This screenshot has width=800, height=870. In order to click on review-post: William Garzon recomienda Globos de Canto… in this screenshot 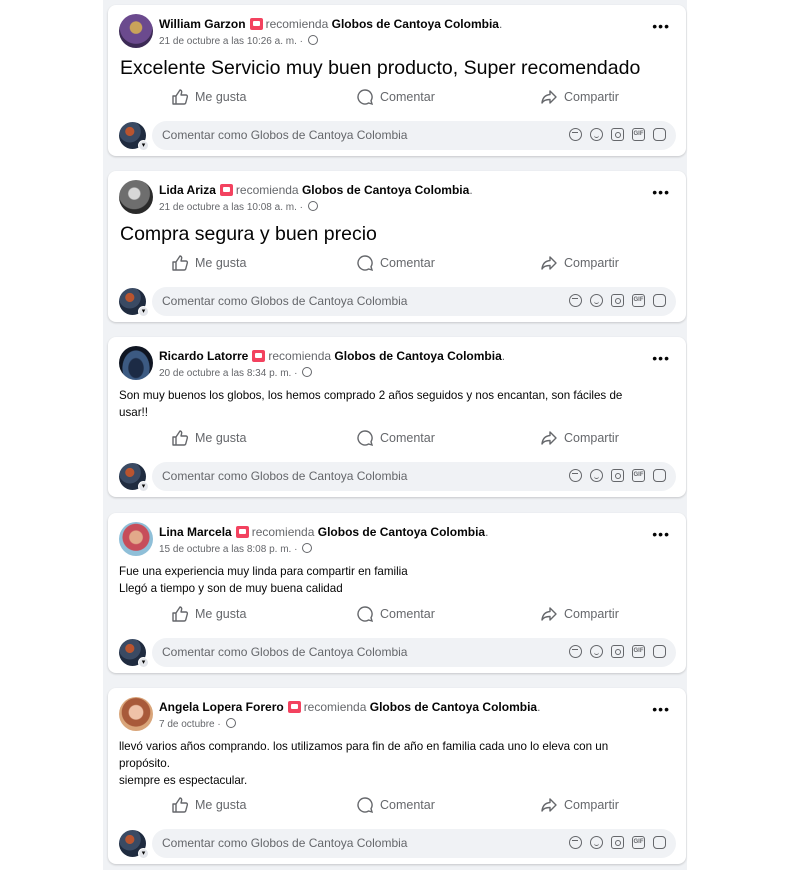, I will do `click(397, 80)`.